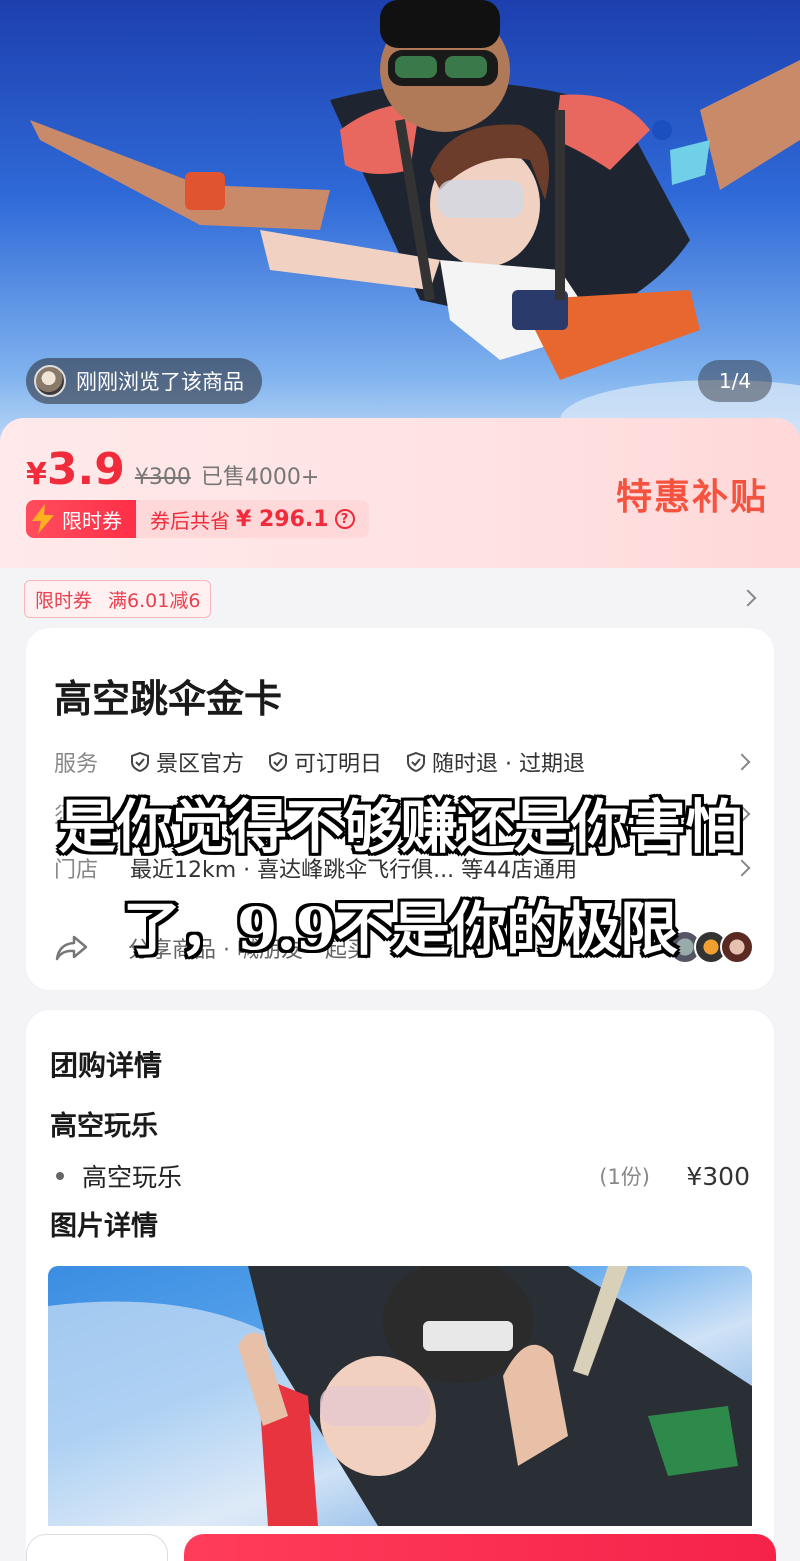 The height and width of the screenshot is (1561, 800). I want to click on limited-coupon-label: 限时券, so click(92, 520).